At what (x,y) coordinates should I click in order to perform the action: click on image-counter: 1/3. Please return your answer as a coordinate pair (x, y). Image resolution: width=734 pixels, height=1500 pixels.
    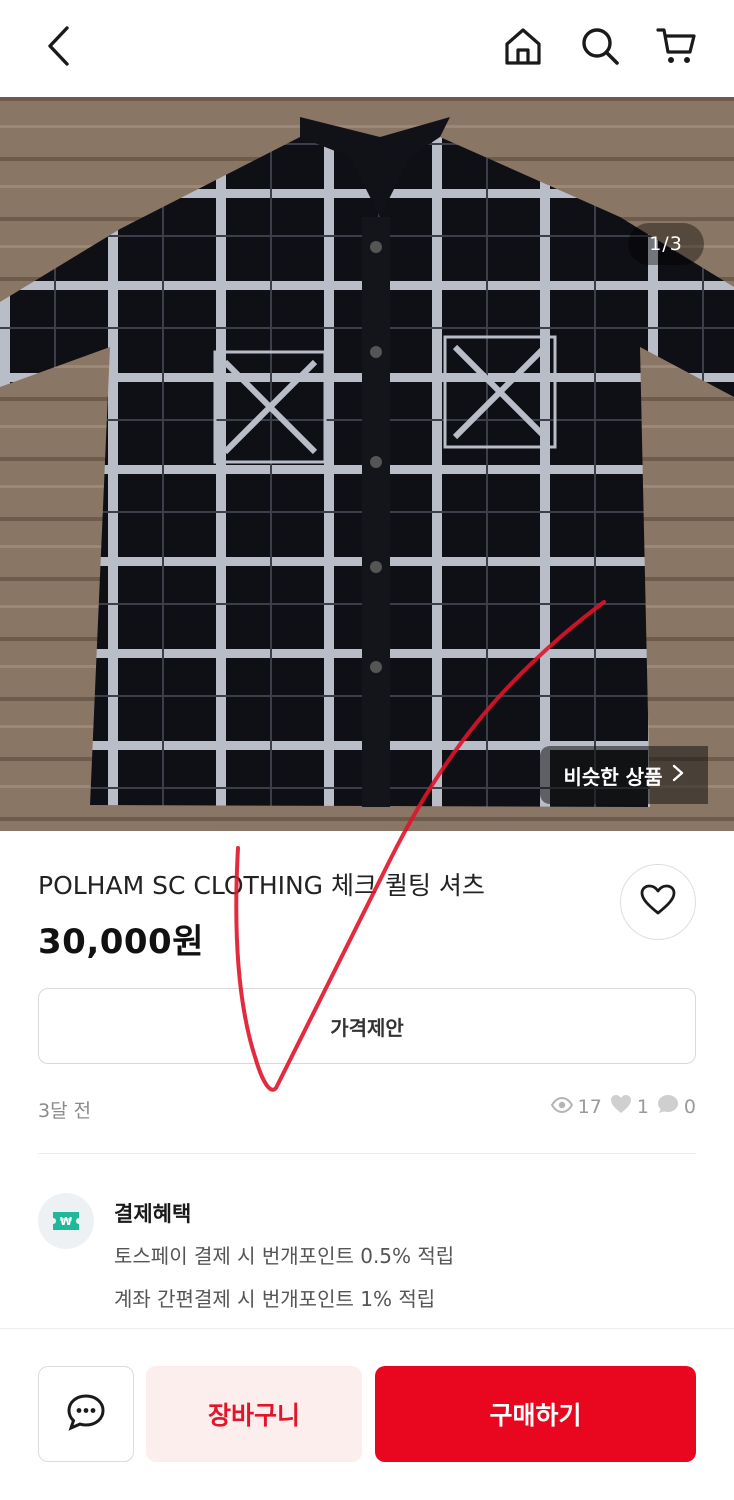
    Looking at the image, I should click on (666, 244).